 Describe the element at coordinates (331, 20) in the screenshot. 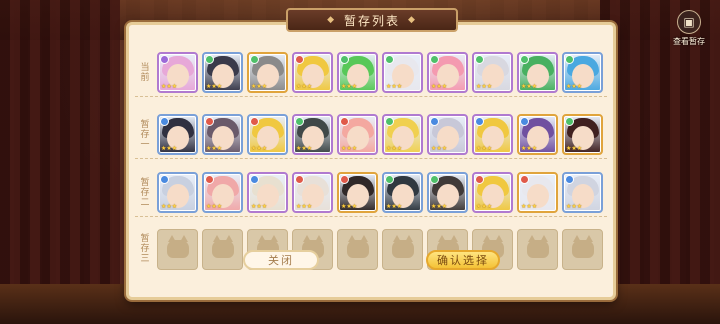

I see `ornament-left-icon: ◆` at that location.